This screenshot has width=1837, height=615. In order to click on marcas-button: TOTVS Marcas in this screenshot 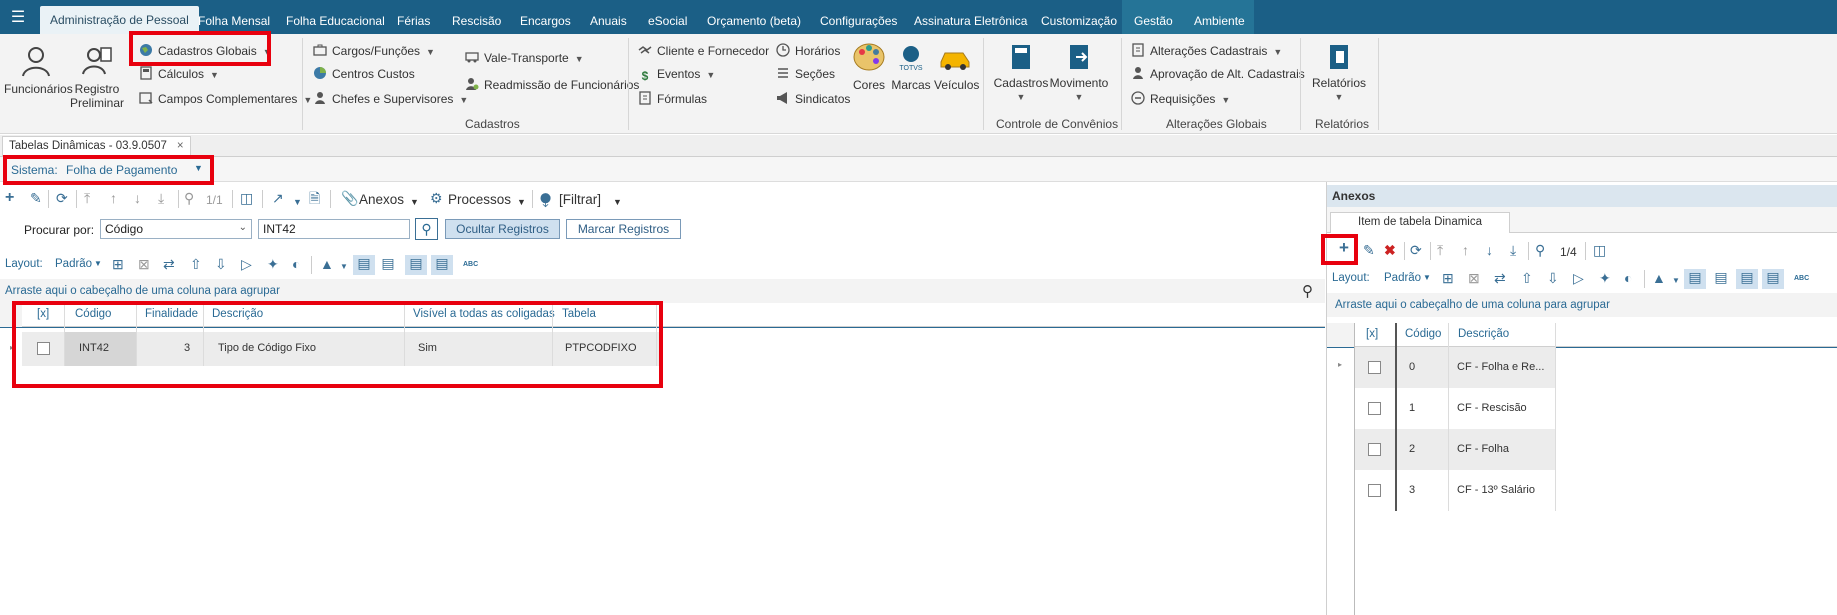, I will do `click(911, 66)`.